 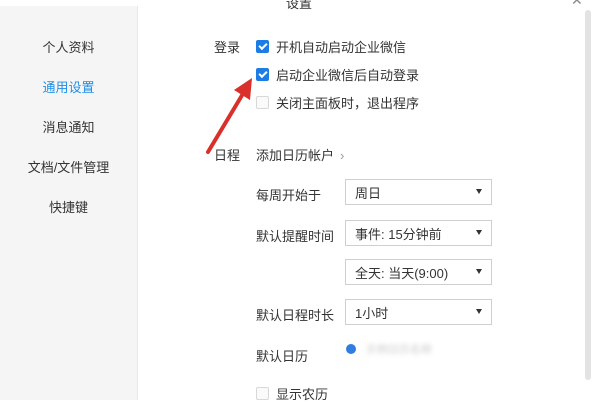 What do you see at coordinates (348, 75) in the screenshot?
I see `autologin-label: 启动企业微信后自动登录` at bounding box center [348, 75].